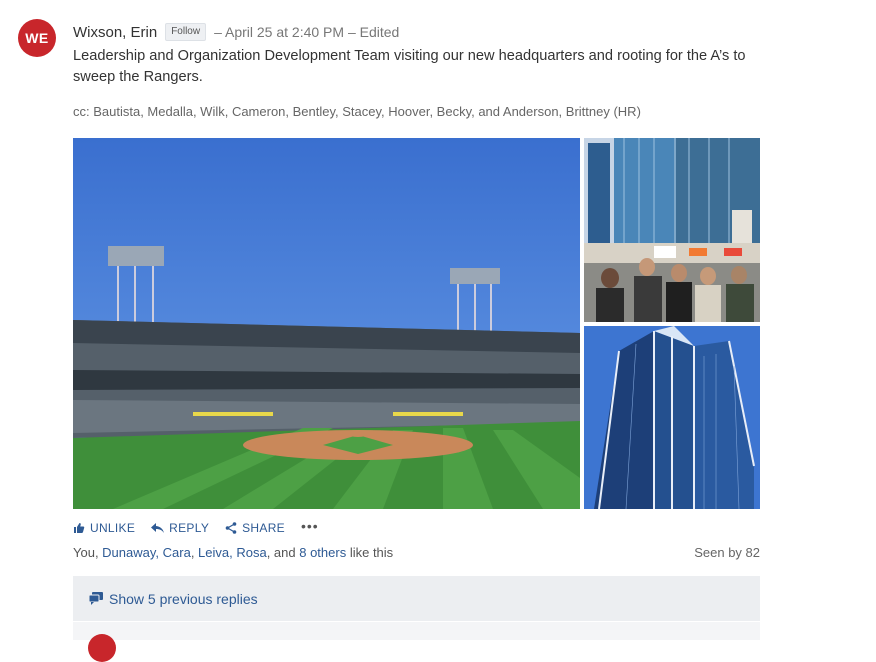 This screenshot has height=662, width=876. Describe the element at coordinates (158, 527) in the screenshot. I see `reply-arrow-icon` at that location.